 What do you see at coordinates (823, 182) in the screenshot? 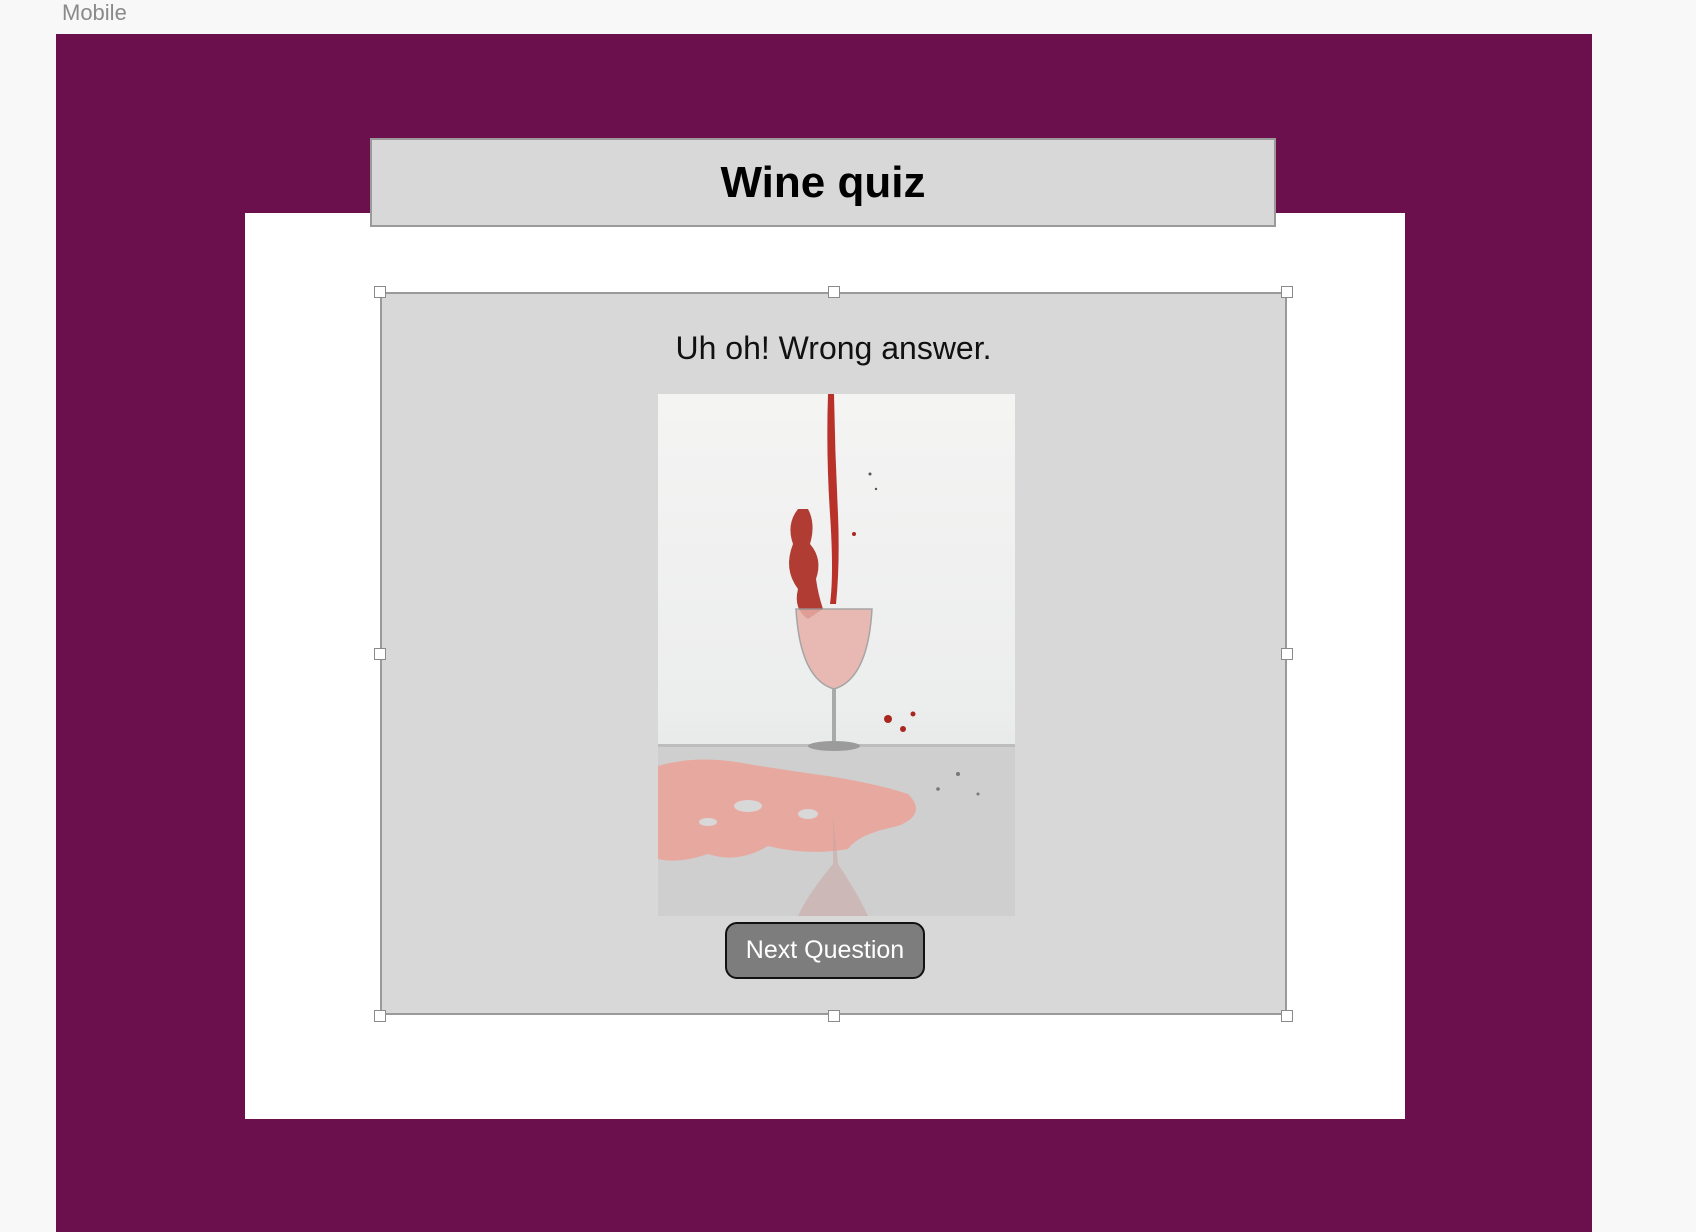
I see `page-title: Wine quiz` at bounding box center [823, 182].